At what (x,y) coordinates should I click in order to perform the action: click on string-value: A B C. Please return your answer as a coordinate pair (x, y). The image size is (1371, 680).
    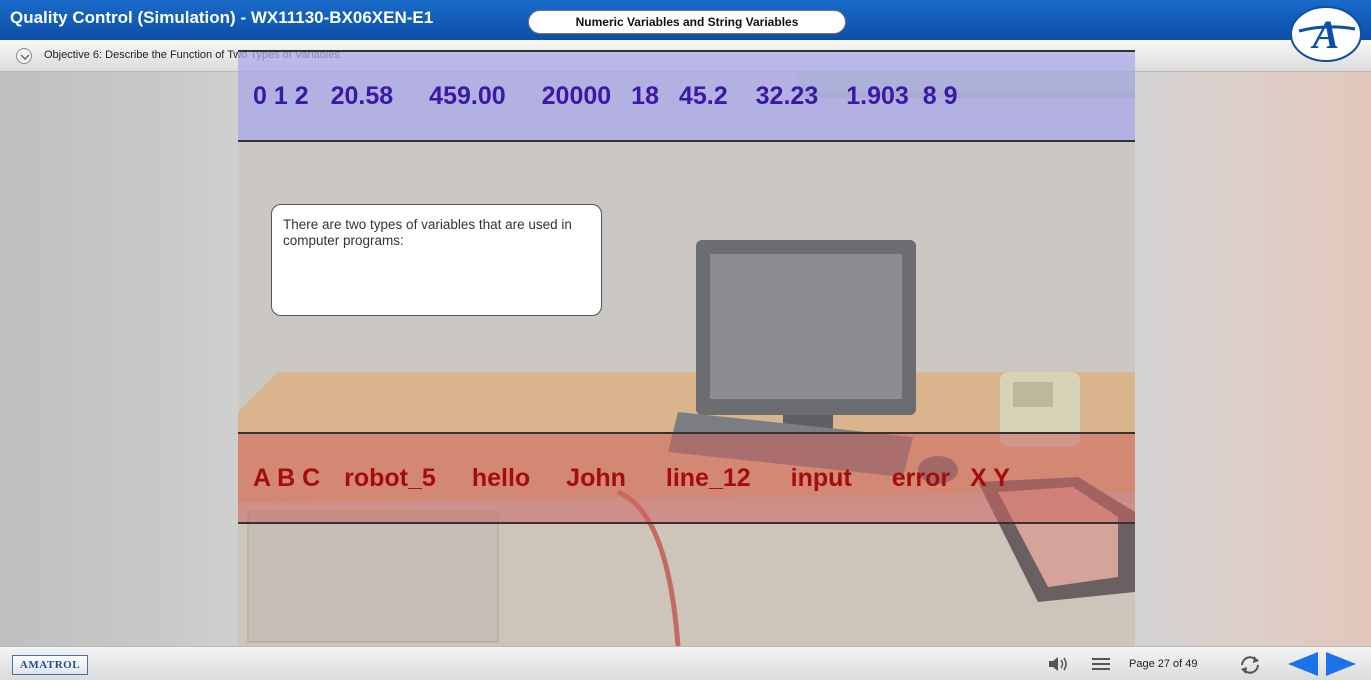
    Looking at the image, I should click on (287, 477).